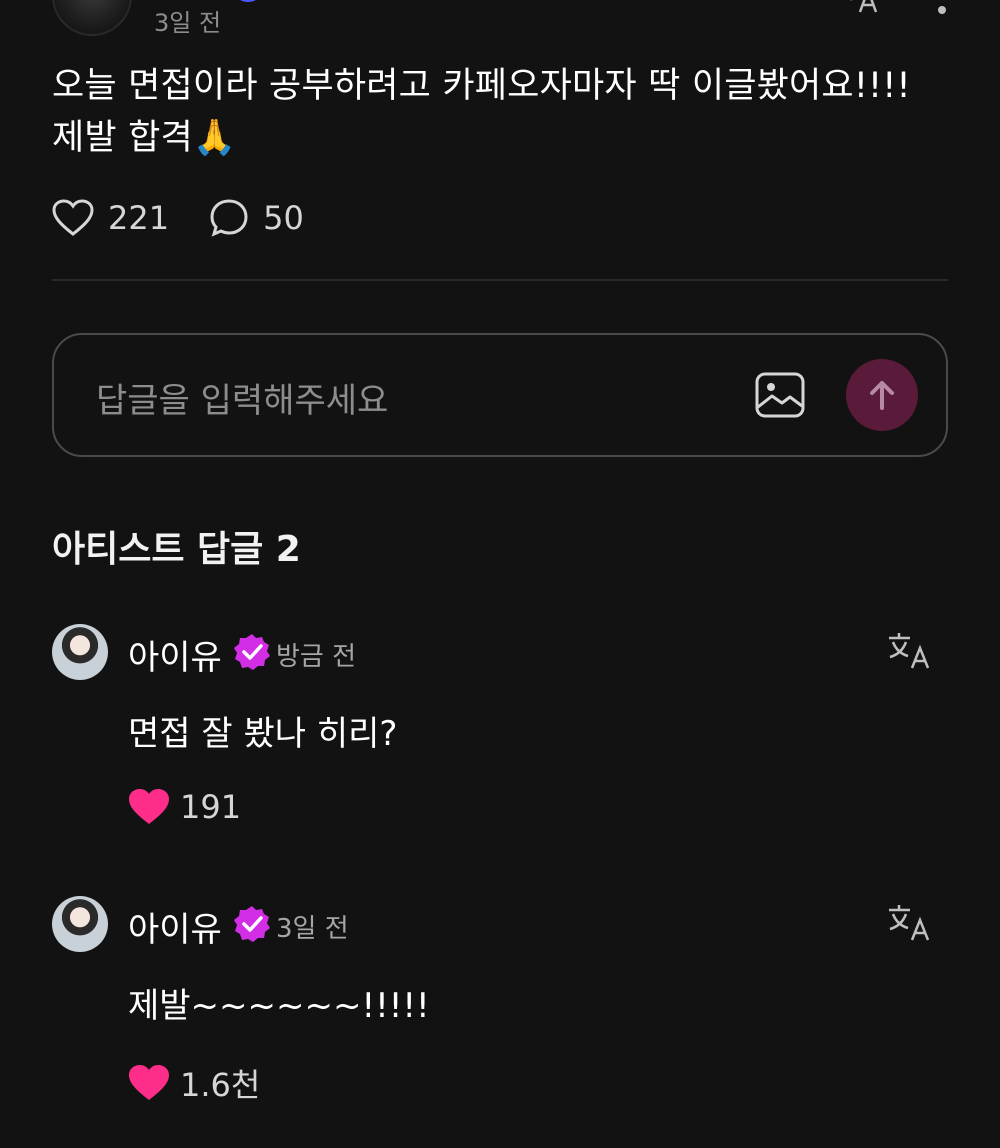  I want to click on send-button, so click(882, 395).